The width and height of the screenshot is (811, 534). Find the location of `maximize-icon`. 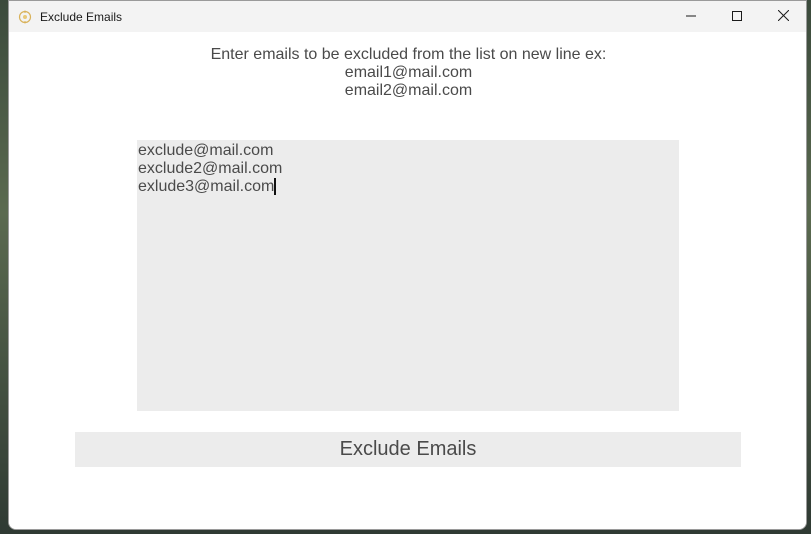

maximize-icon is located at coordinates (737, 17).